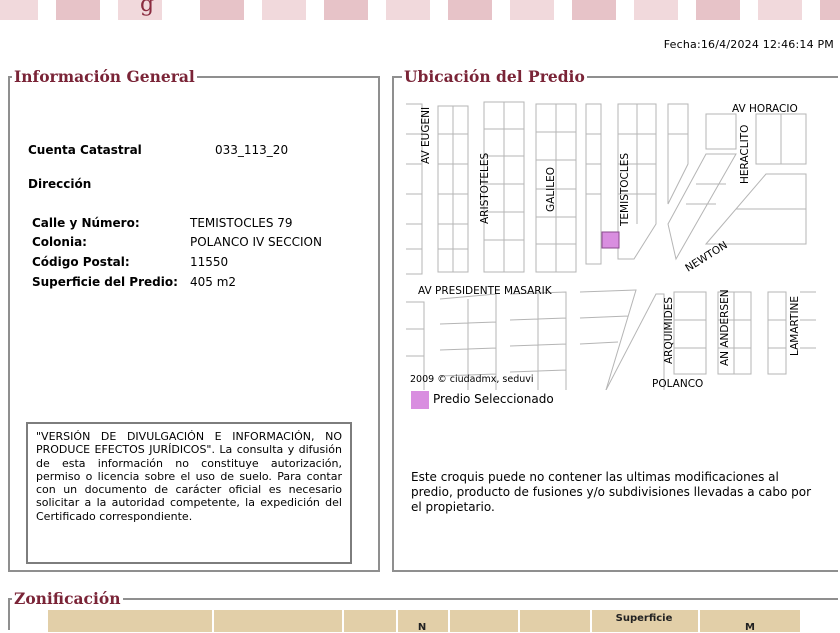 This screenshot has height=633, width=840. What do you see at coordinates (422, 627) in the screenshot?
I see `table-header-n: N` at bounding box center [422, 627].